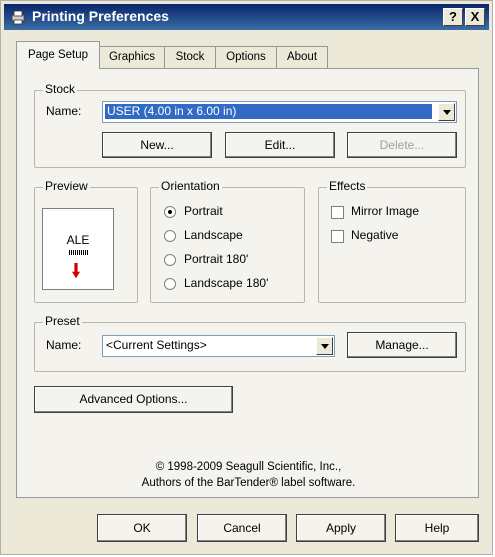  I want to click on stock-name-value: USER (4.00 in x 6.00 in), so click(268, 111).